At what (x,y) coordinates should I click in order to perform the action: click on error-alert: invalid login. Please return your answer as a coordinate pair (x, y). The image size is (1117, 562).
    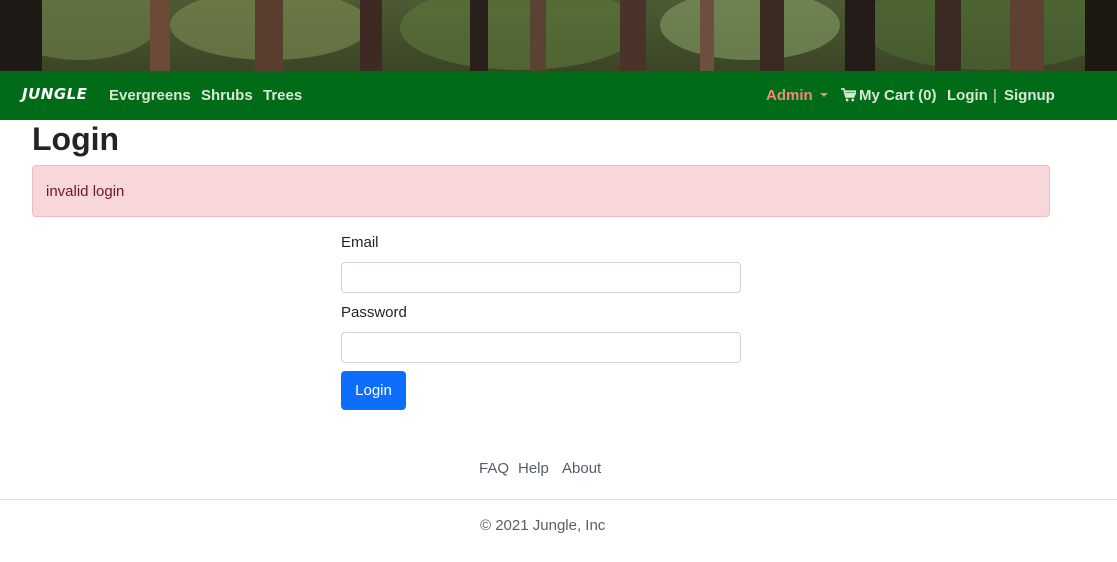
    Looking at the image, I should click on (541, 191).